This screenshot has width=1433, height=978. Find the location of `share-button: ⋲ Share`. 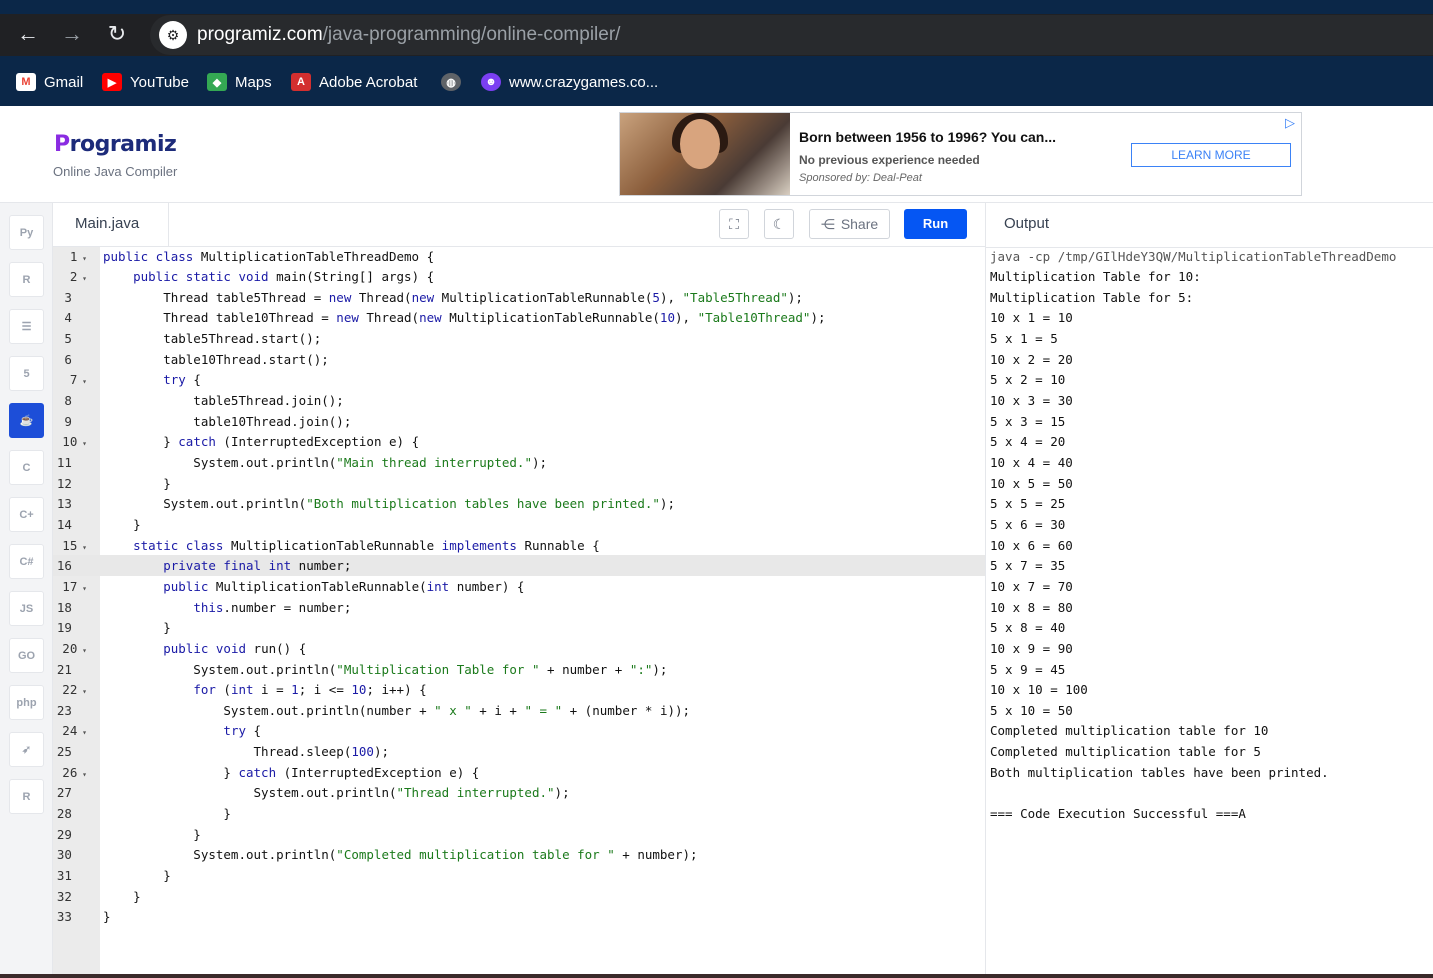

share-button: ⋲ Share is located at coordinates (849, 224).